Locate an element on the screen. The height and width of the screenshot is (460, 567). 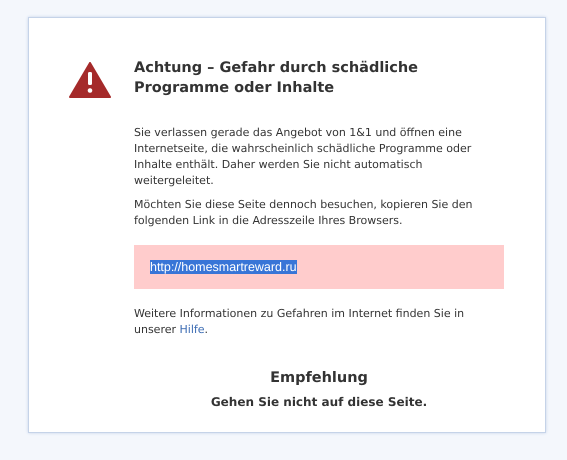
info-paragraph: Weitere Informationen zu Gefahren im Internet finden Sie in unserer Hilfe. is located at coordinates (300, 322).